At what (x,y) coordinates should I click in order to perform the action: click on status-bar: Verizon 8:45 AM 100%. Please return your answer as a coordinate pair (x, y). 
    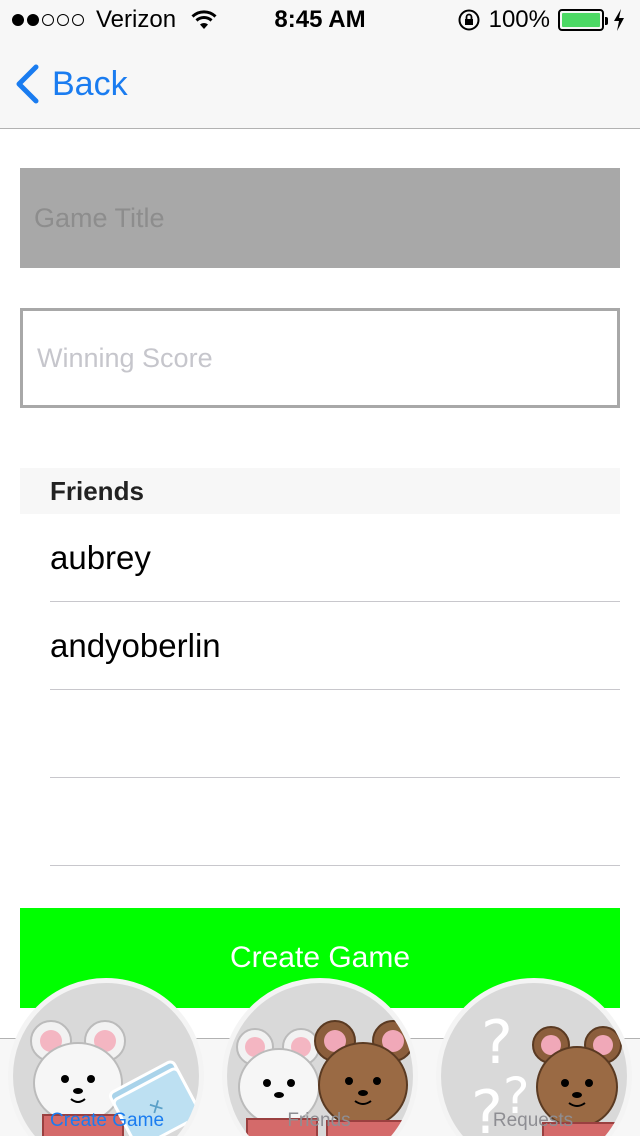
    Looking at the image, I should click on (320, 20).